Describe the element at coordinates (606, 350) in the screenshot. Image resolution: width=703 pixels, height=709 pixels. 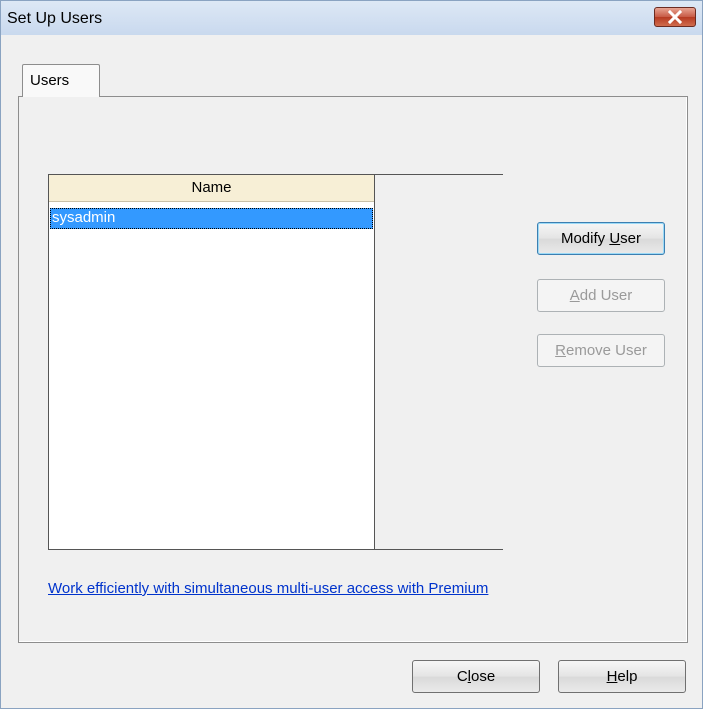
I see `remove-user-label-b: emove User` at that location.